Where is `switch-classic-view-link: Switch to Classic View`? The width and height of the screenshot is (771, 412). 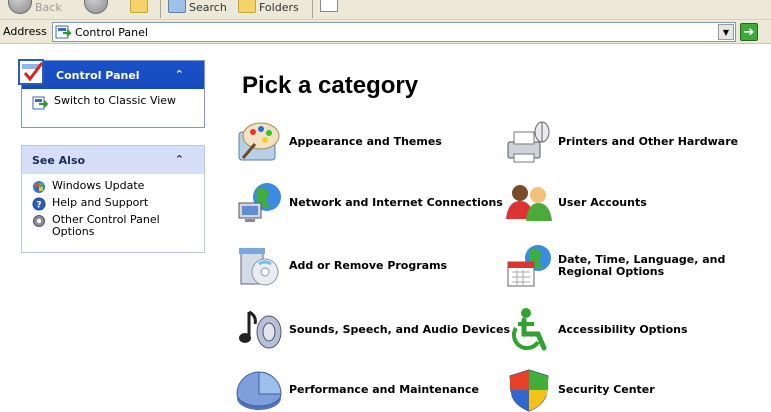 switch-classic-view-link: Switch to Classic View is located at coordinates (113, 103).